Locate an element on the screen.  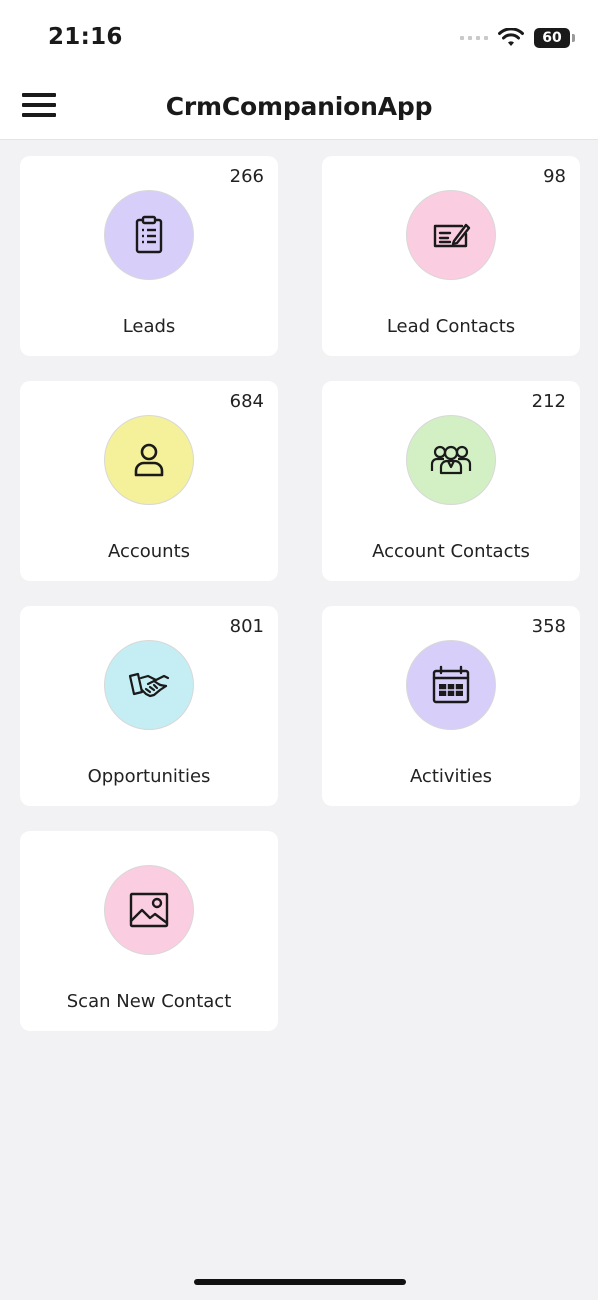
tile-label: Accounts is located at coordinates (149, 551).